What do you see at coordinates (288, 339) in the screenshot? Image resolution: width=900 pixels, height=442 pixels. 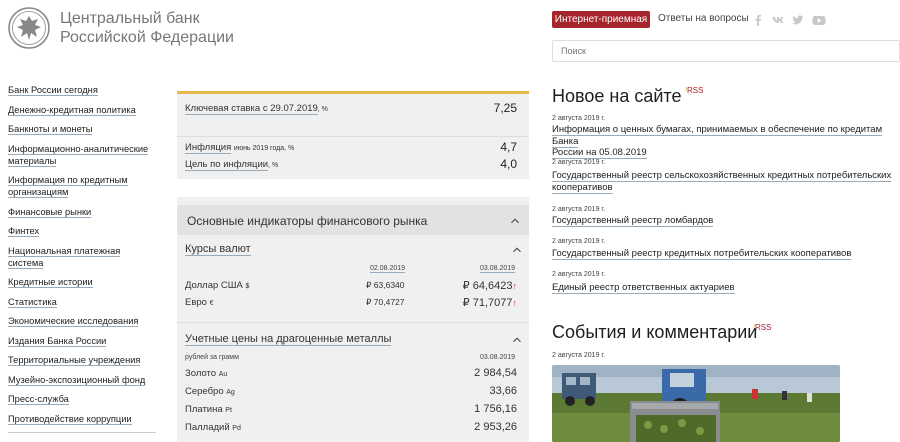 I see `metals-section-title: Учетные цены на драгоценные металлы` at bounding box center [288, 339].